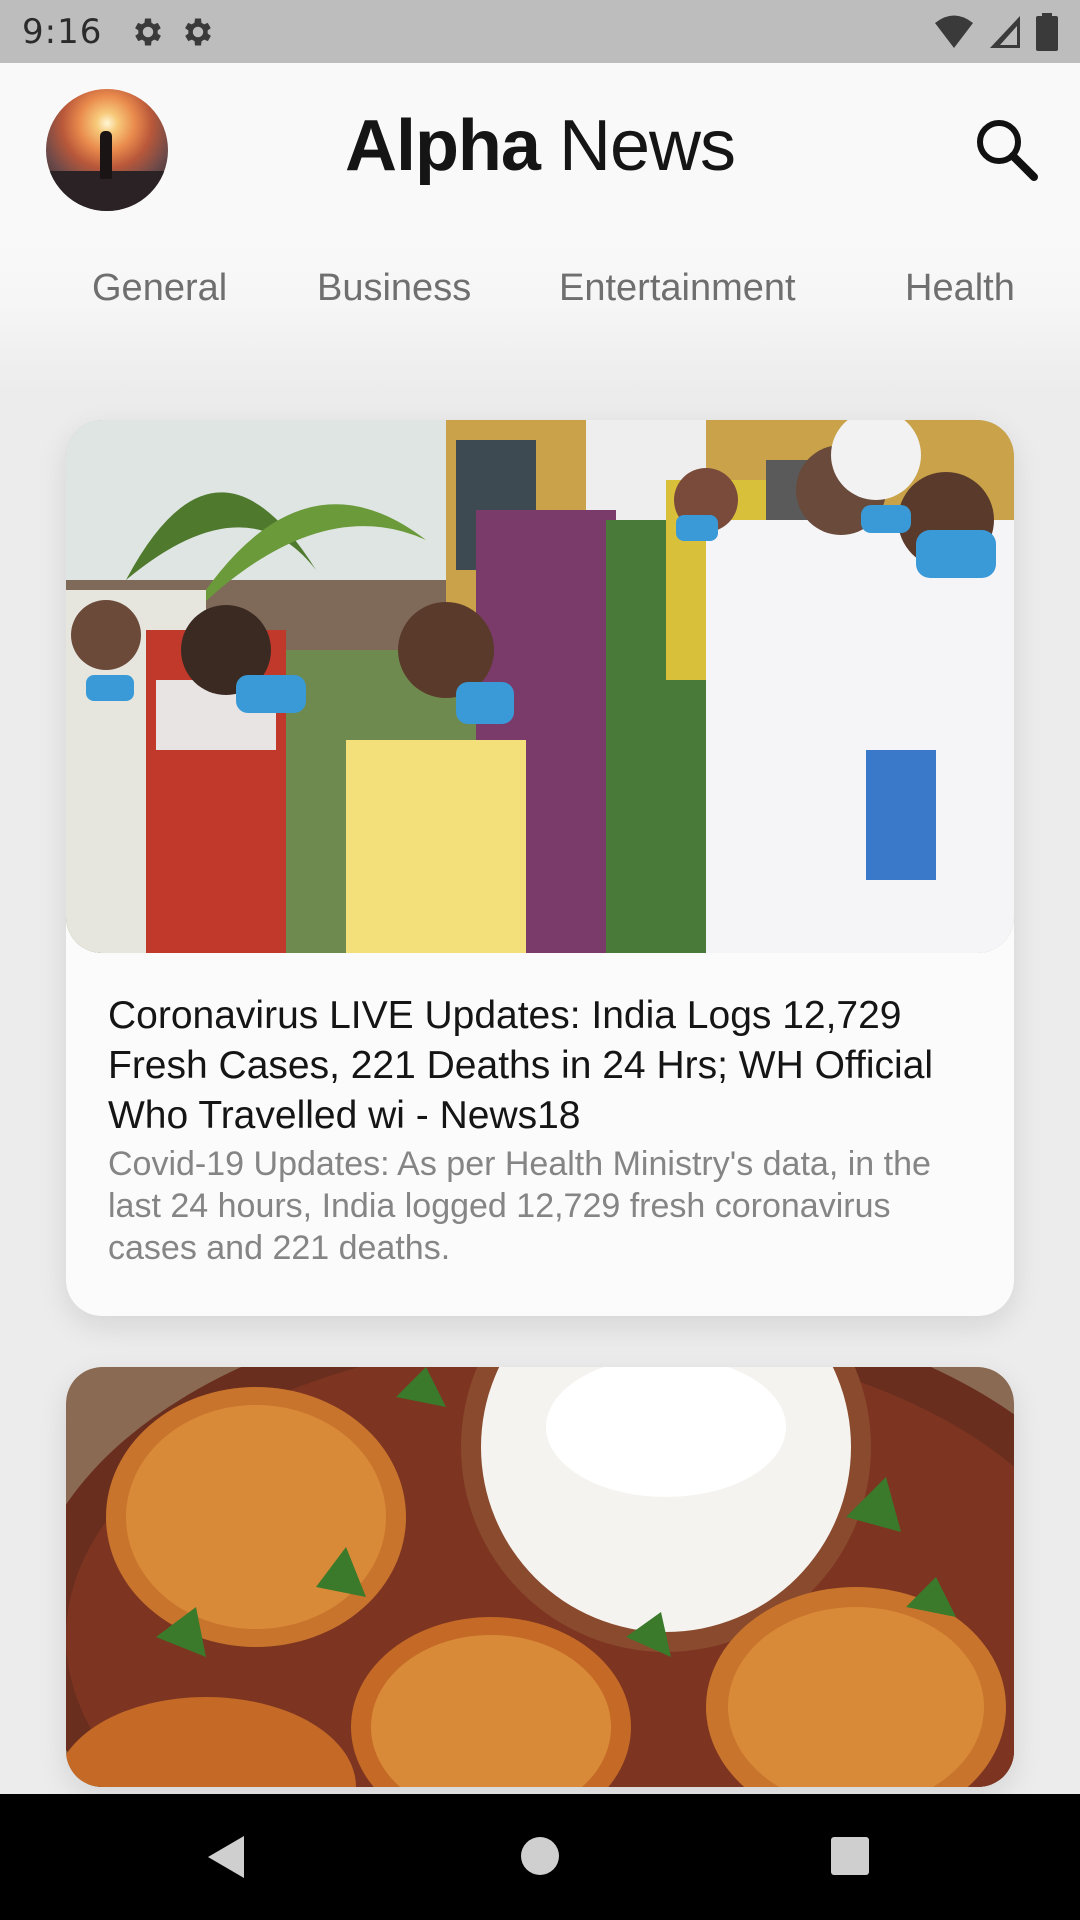 This screenshot has height=1920, width=1080. What do you see at coordinates (540, 316) in the screenshot?
I see `category-tabs: General Business Entertainment Health` at bounding box center [540, 316].